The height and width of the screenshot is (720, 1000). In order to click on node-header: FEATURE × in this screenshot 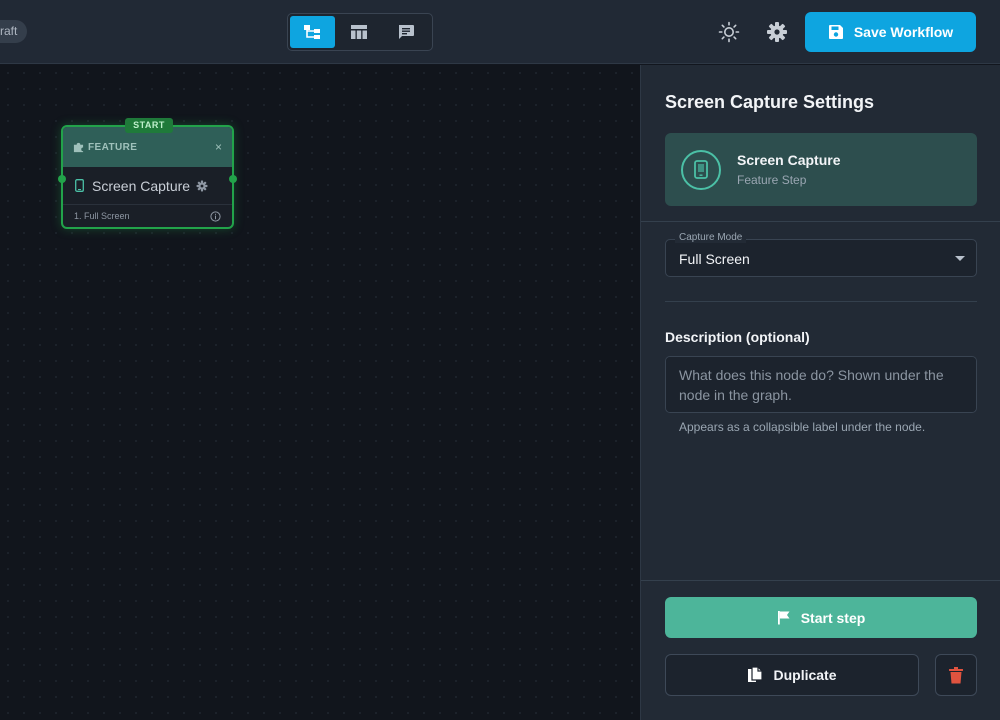, I will do `click(147, 147)`.